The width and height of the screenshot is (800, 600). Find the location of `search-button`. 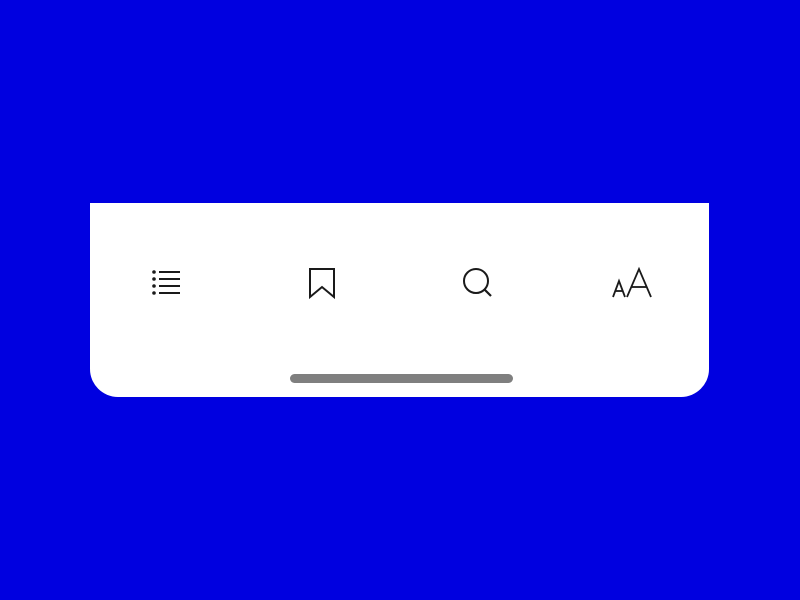

search-button is located at coordinates (478, 283).